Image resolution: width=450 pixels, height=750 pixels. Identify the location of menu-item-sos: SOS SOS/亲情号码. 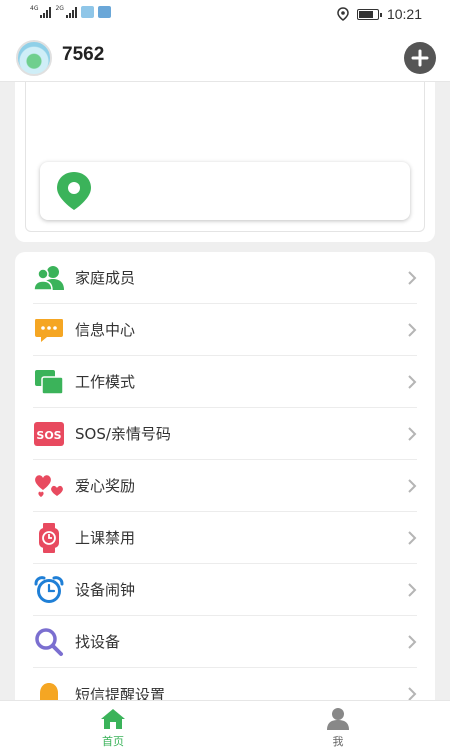
(225, 434).